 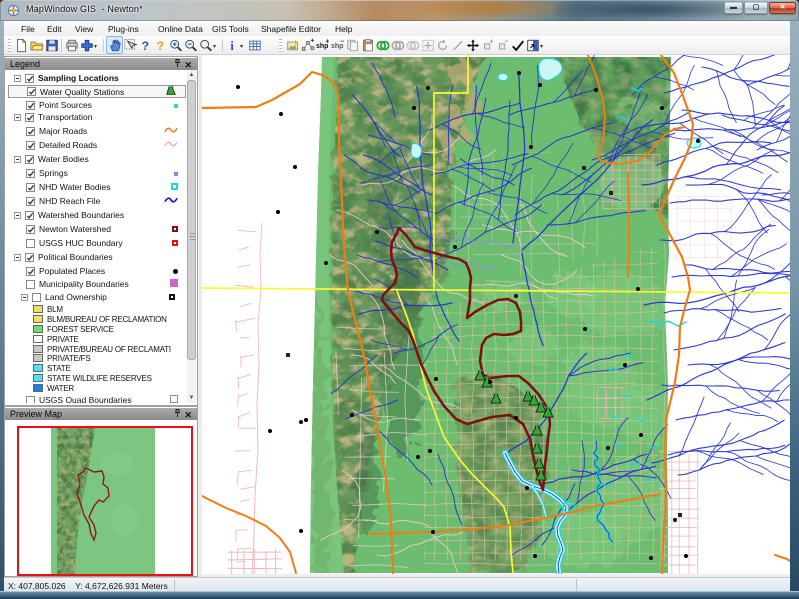 What do you see at coordinates (232, 46) in the screenshot?
I see `svg-text: i` at bounding box center [232, 46].